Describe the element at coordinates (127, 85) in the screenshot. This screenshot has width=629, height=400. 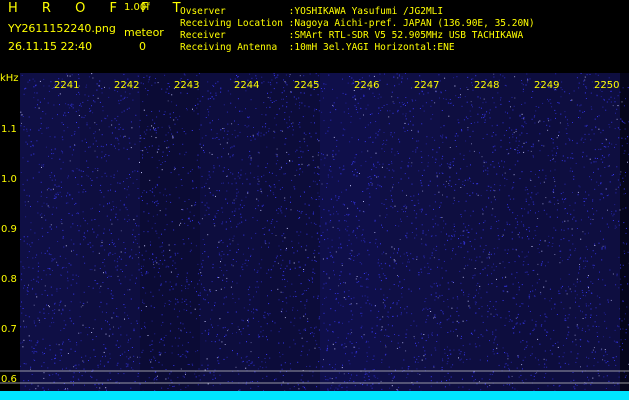
I see `x-tick-label: 2242` at that location.